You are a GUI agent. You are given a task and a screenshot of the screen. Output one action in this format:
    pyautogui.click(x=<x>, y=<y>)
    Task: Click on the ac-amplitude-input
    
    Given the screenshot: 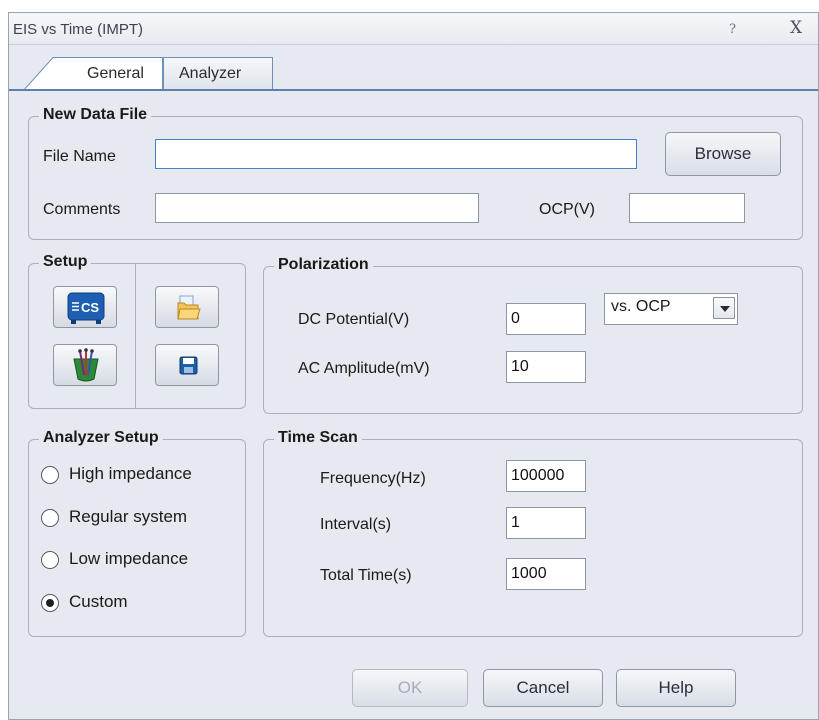 What is the action you would take?
    pyautogui.click(x=546, y=367)
    